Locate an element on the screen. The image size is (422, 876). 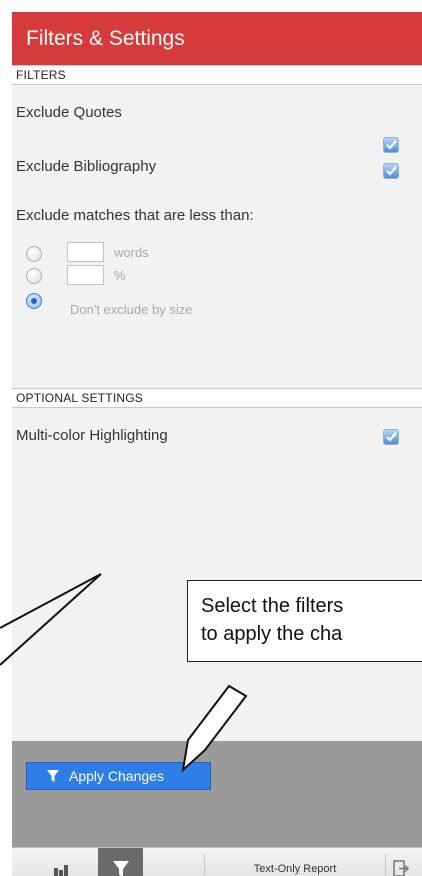
exclude-words-input is located at coordinates (85, 252).